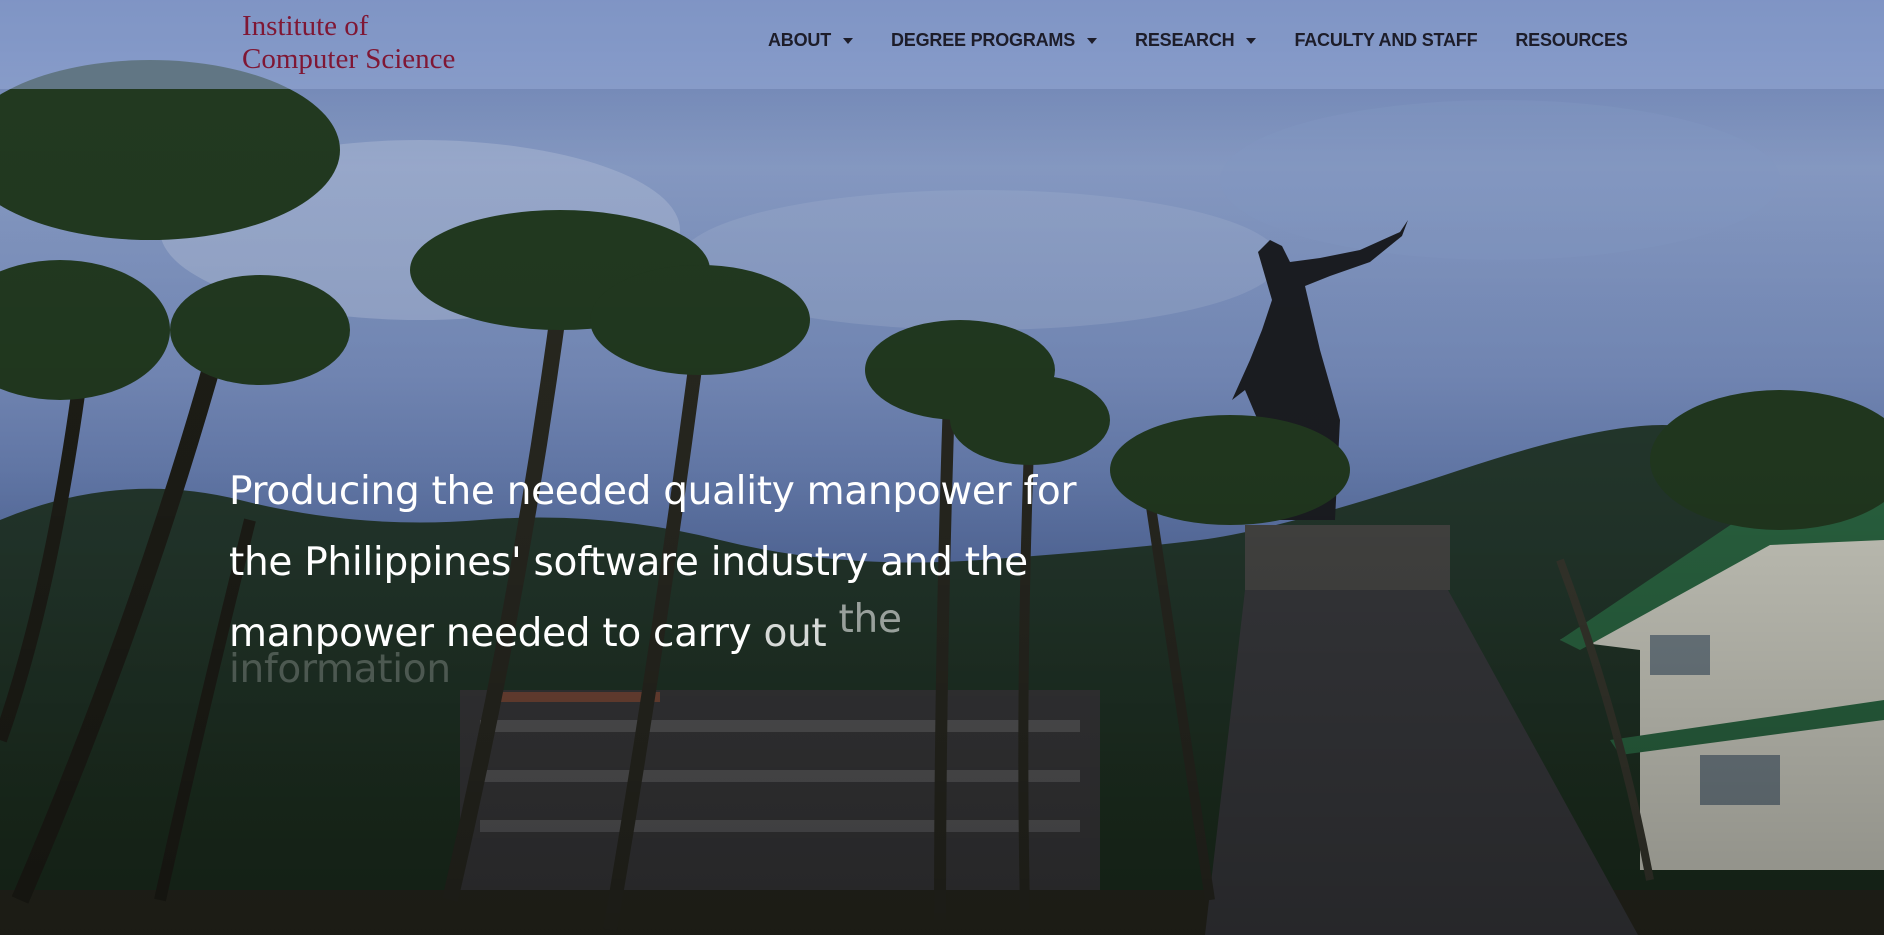 The image size is (1884, 935). Describe the element at coordinates (795, 633) in the screenshot. I see `hero-line-3-part-c: out` at that location.